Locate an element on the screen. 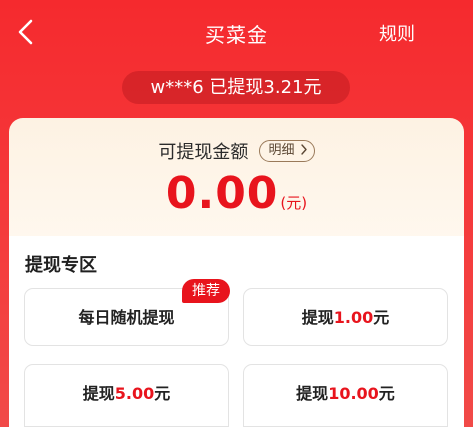  detail-label: 明细 is located at coordinates (281, 150).